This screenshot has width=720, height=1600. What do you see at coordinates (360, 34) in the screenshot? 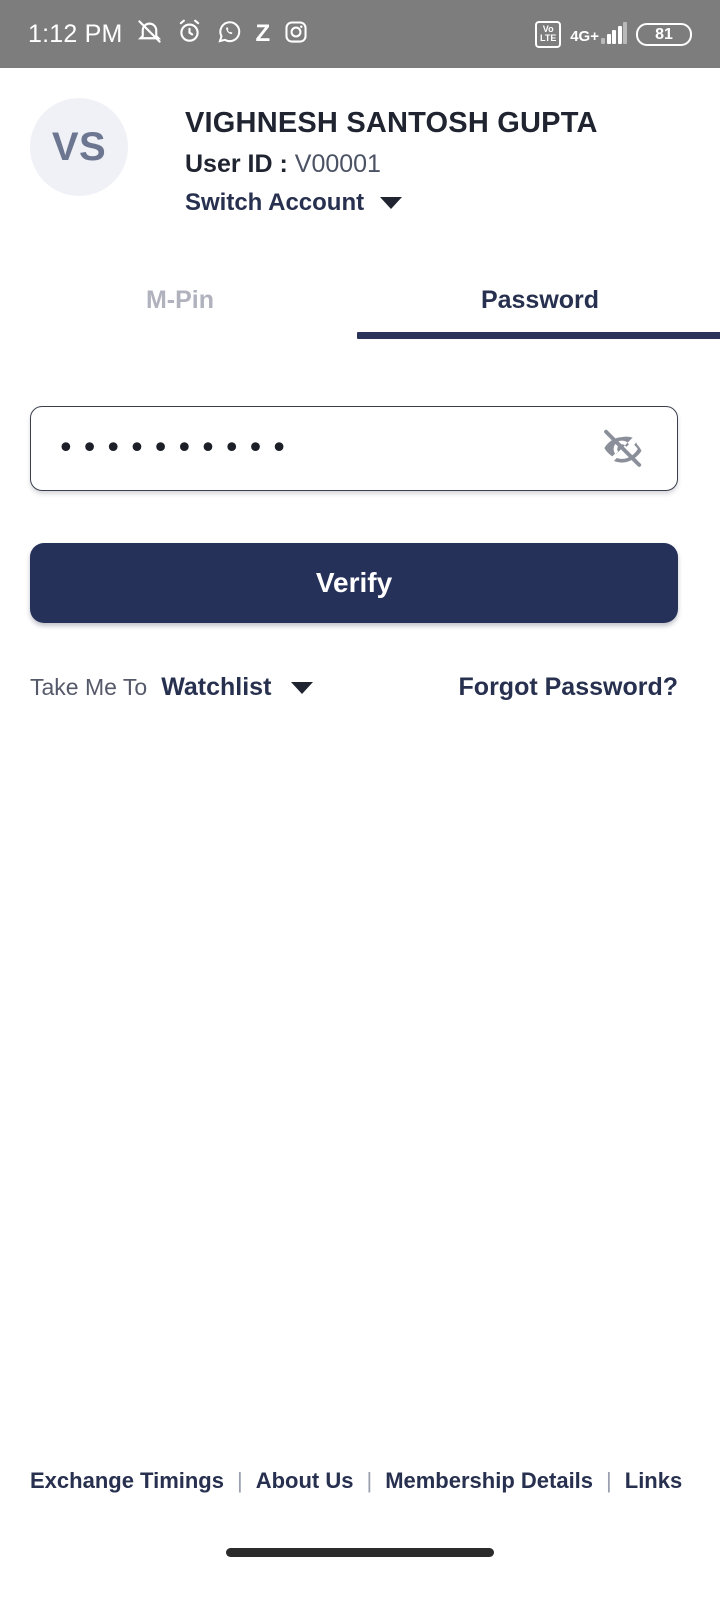
I see `status-bar: 1:12 PM Z Vo LTE 4G+ 81` at bounding box center [360, 34].